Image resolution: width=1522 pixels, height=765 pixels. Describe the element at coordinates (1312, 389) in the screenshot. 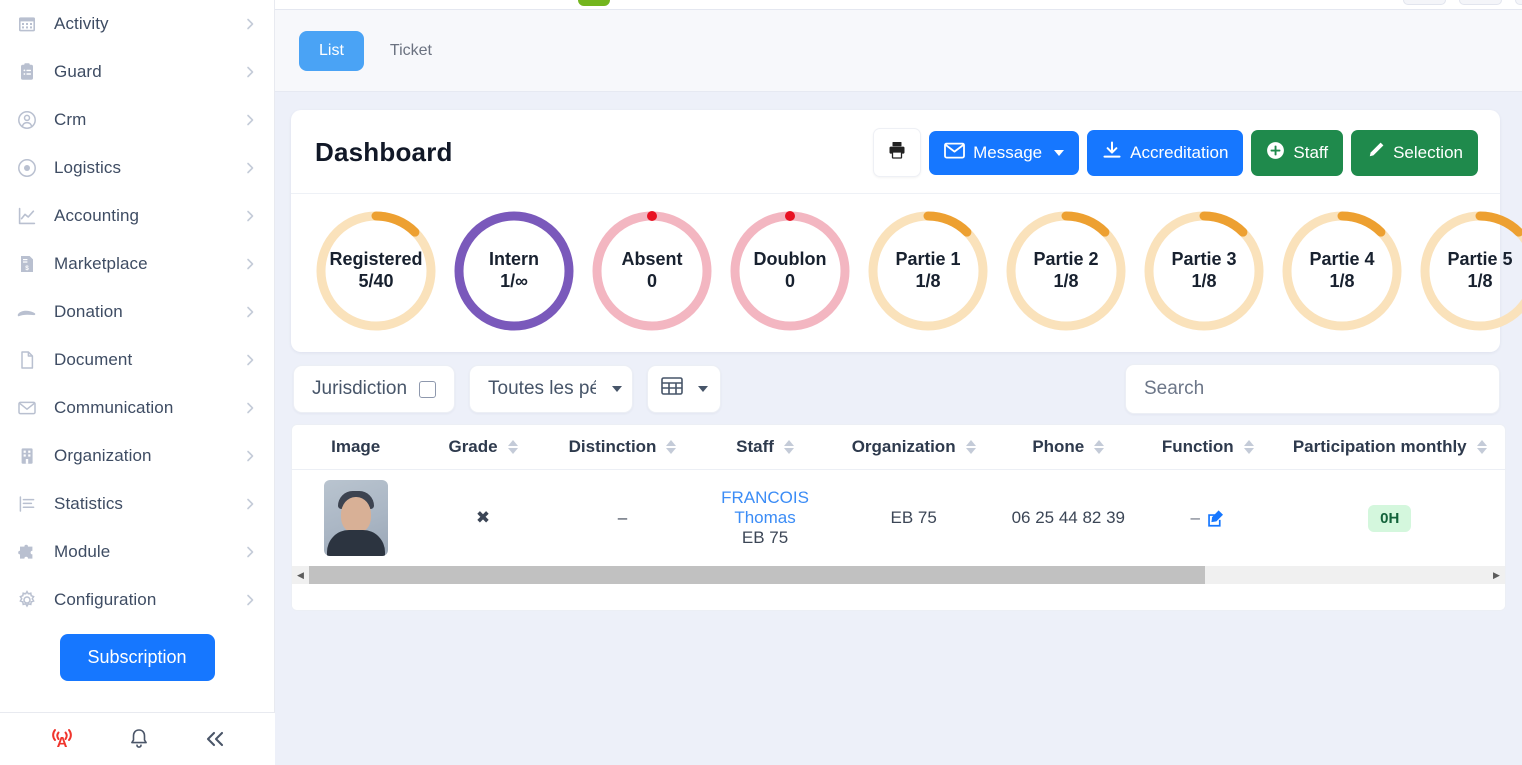

I see `search-input` at that location.